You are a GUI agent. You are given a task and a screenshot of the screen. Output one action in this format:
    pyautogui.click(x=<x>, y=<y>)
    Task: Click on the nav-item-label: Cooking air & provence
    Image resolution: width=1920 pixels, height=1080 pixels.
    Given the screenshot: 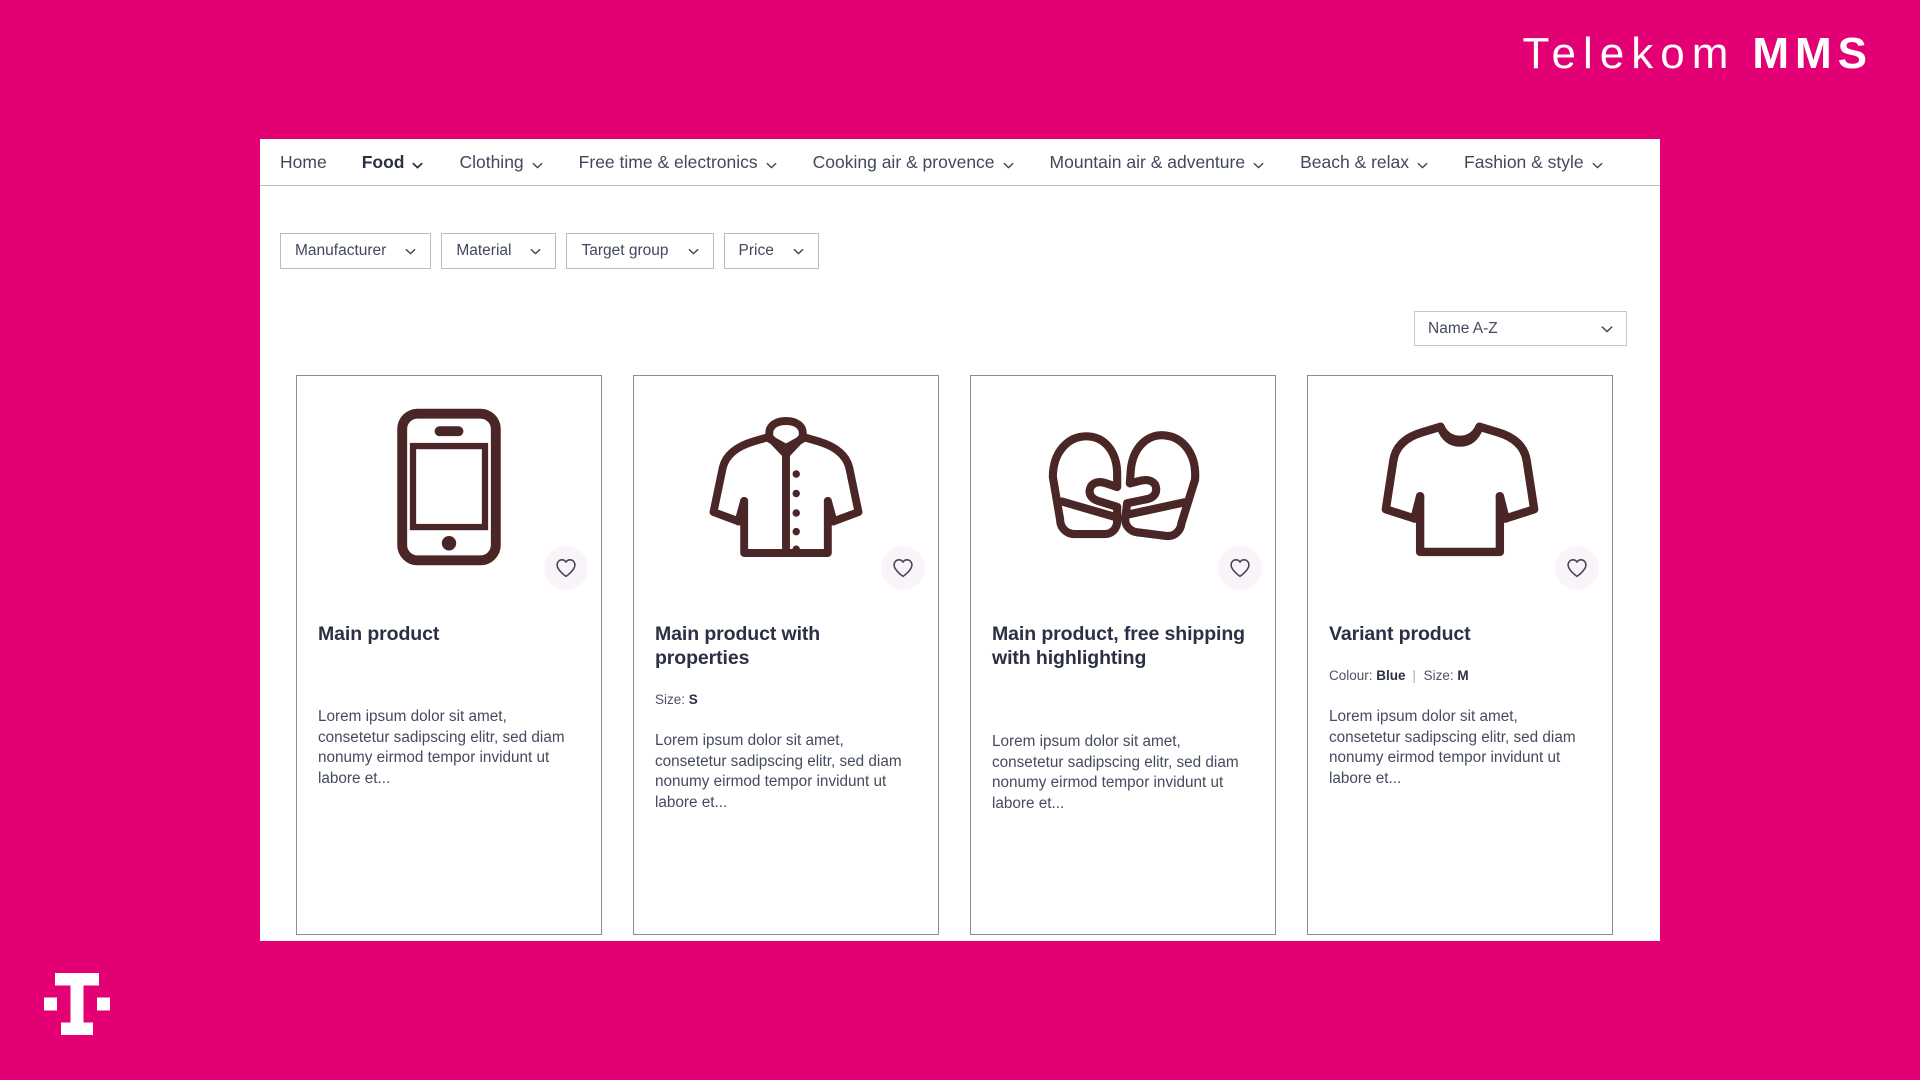 What is the action you would take?
    pyautogui.click(x=903, y=161)
    